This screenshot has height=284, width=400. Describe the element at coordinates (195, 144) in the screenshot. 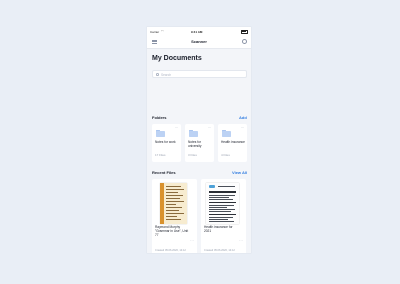

I see `folder-name: Notes for university` at that location.